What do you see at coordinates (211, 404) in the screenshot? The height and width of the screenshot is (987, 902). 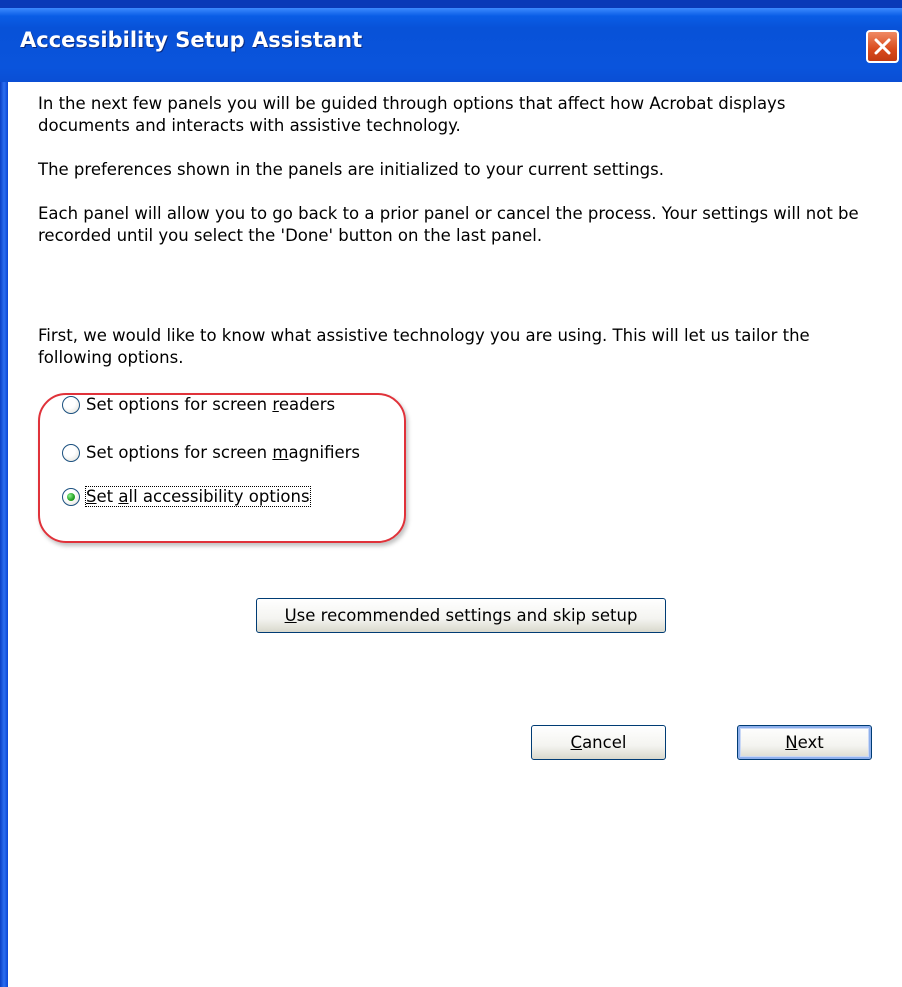 I see `radio-label-screen-readers: Set options for screen readers` at bounding box center [211, 404].